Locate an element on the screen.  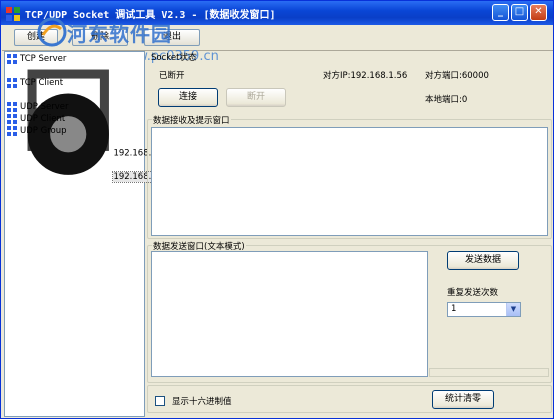
repeat-count-label: 重复发送次数 is located at coordinates (473, 293).